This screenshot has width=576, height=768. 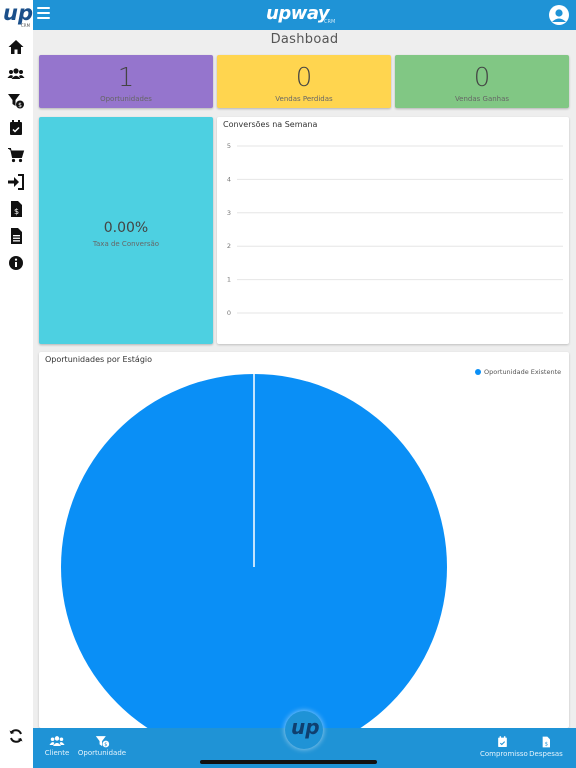 I want to click on logo-mark: up, so click(x=18, y=13).